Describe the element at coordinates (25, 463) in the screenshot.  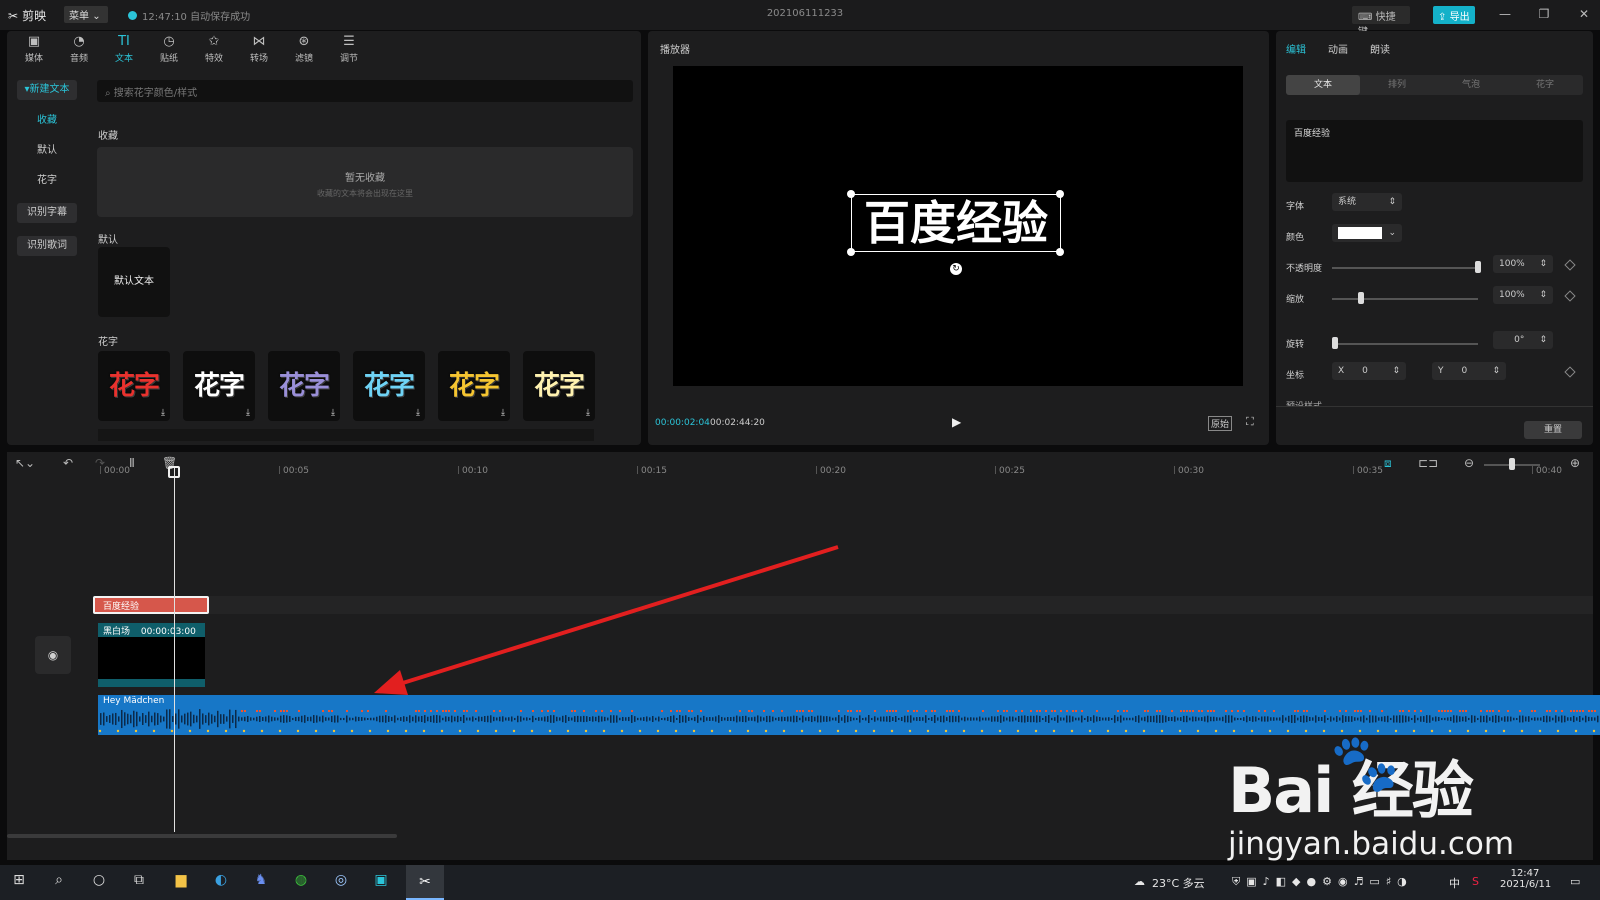
I see `select-tool-icon: ↖⌄` at that location.